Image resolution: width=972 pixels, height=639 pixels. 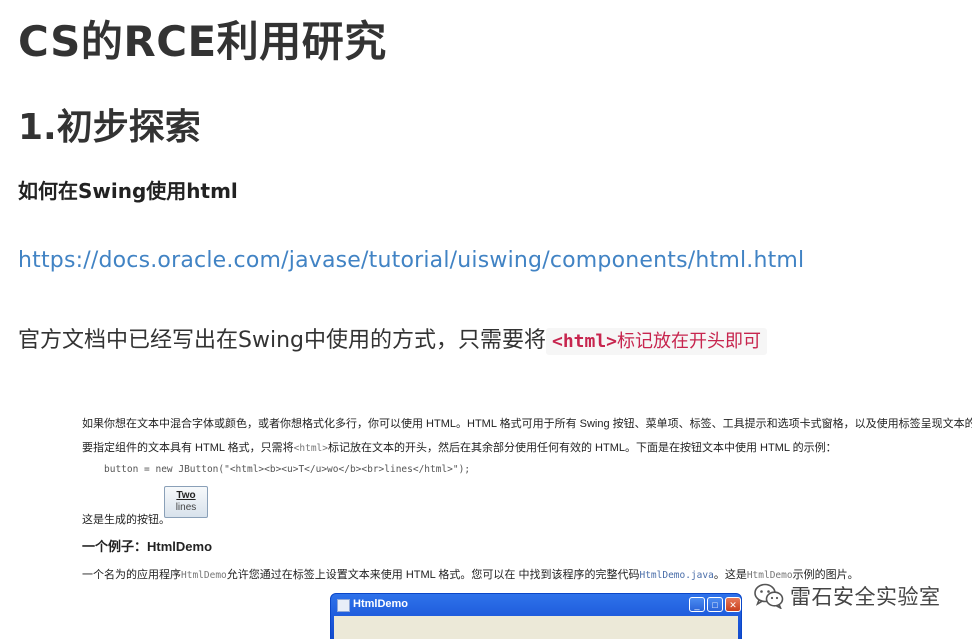 What do you see at coordinates (730, 575) in the screenshot?
I see `line3-text-c: 。这是` at bounding box center [730, 575].